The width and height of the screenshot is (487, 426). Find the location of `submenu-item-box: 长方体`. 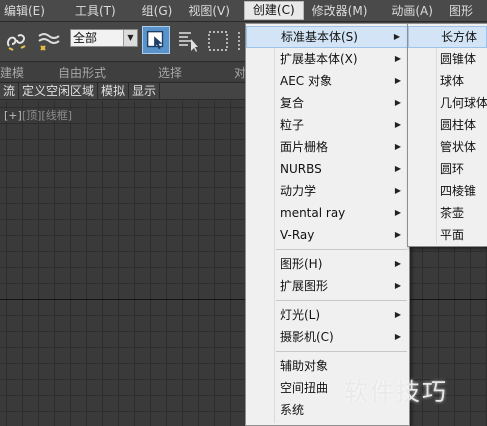

submenu-item-box: 长方体 is located at coordinates (447, 37).